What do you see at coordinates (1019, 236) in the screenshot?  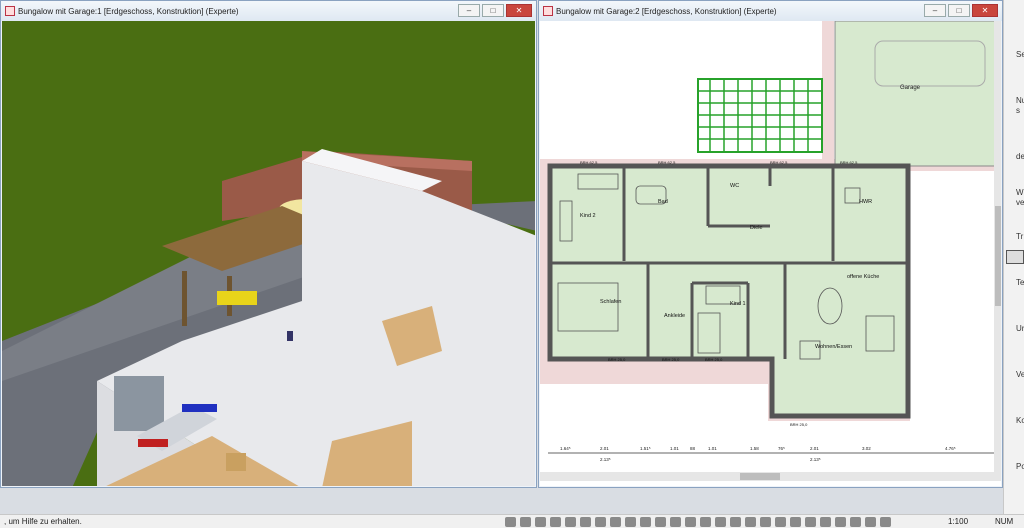 I see `side-label: Tr` at bounding box center [1019, 236].